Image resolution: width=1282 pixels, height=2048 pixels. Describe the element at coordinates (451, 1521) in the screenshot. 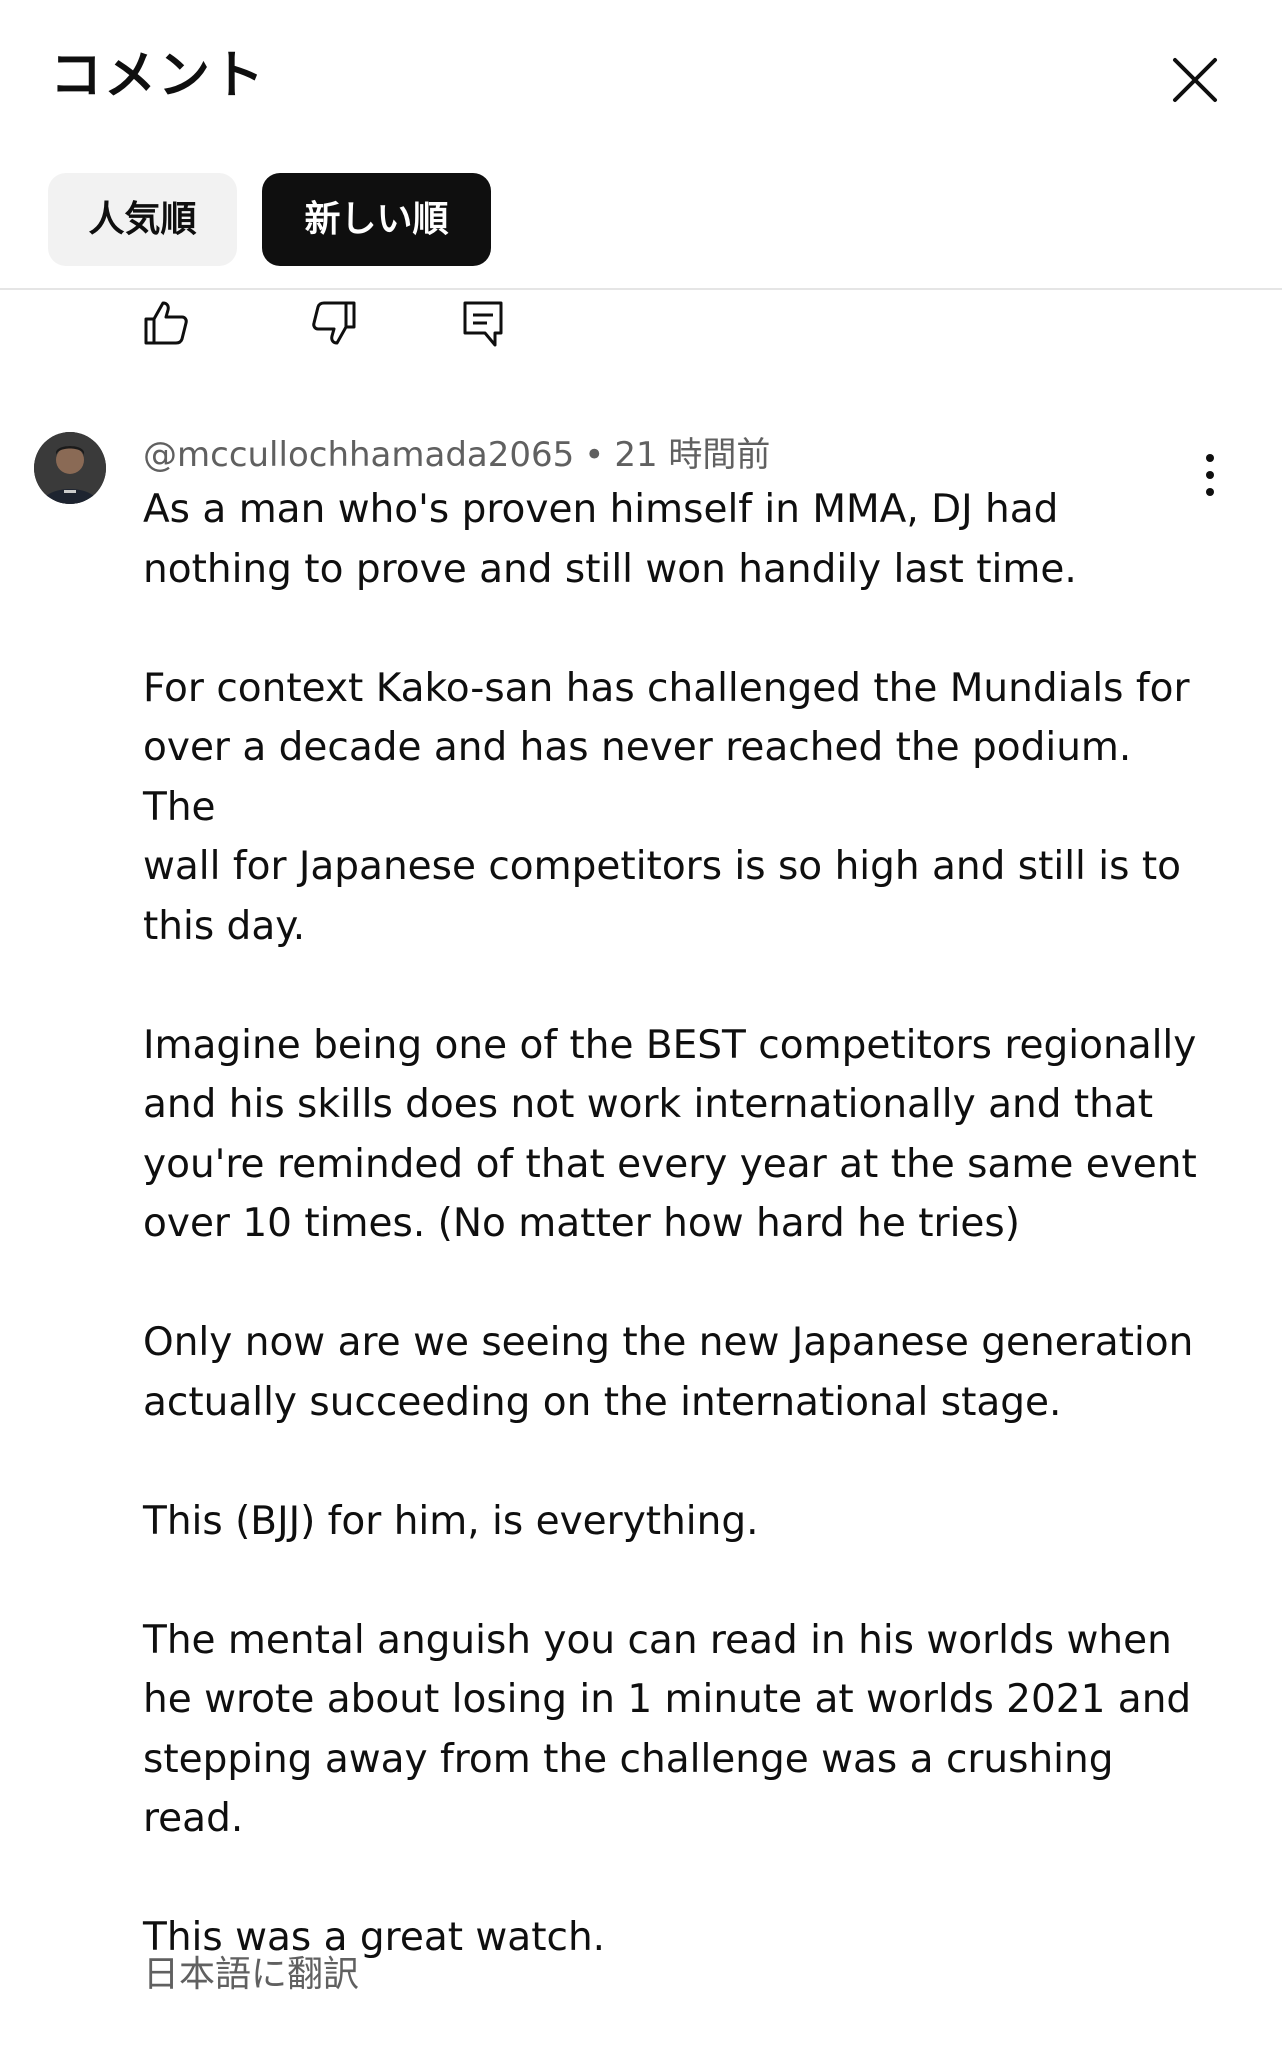

I see `comment-paragraph: This (BJJ) for him, is everything.` at that location.